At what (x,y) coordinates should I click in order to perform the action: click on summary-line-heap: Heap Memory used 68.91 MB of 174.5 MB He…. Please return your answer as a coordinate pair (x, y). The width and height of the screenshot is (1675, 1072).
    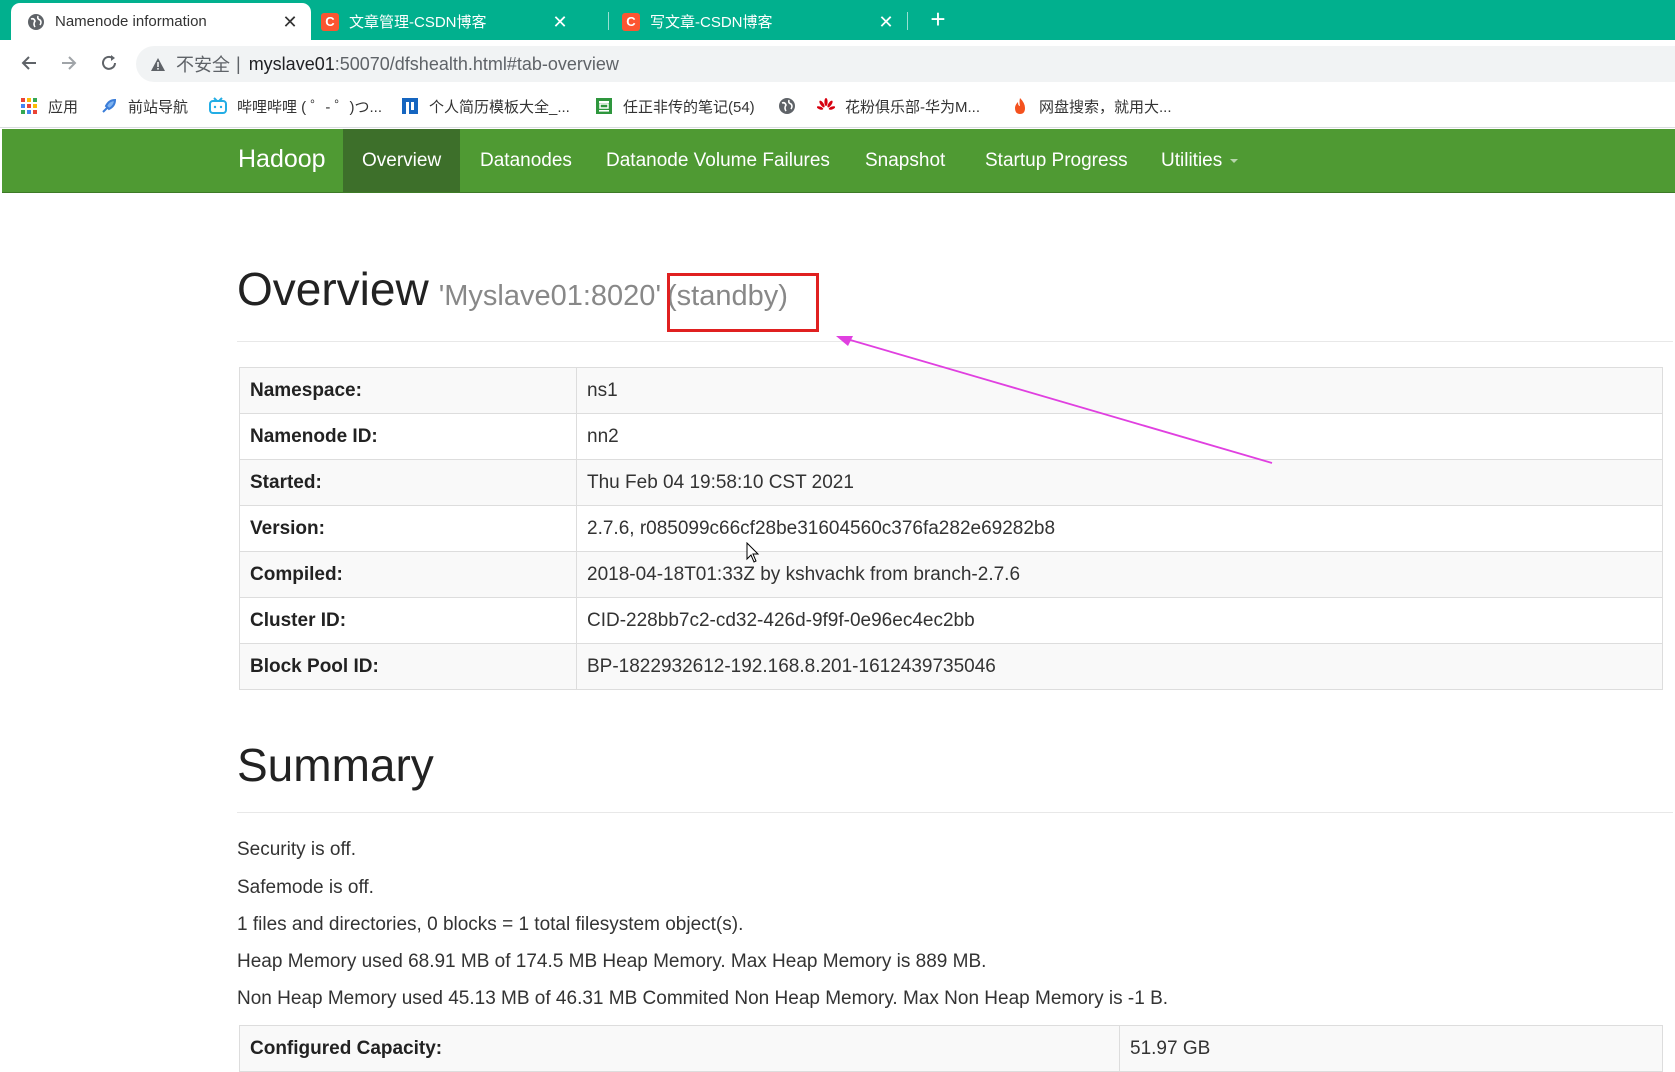
    Looking at the image, I should click on (612, 961).